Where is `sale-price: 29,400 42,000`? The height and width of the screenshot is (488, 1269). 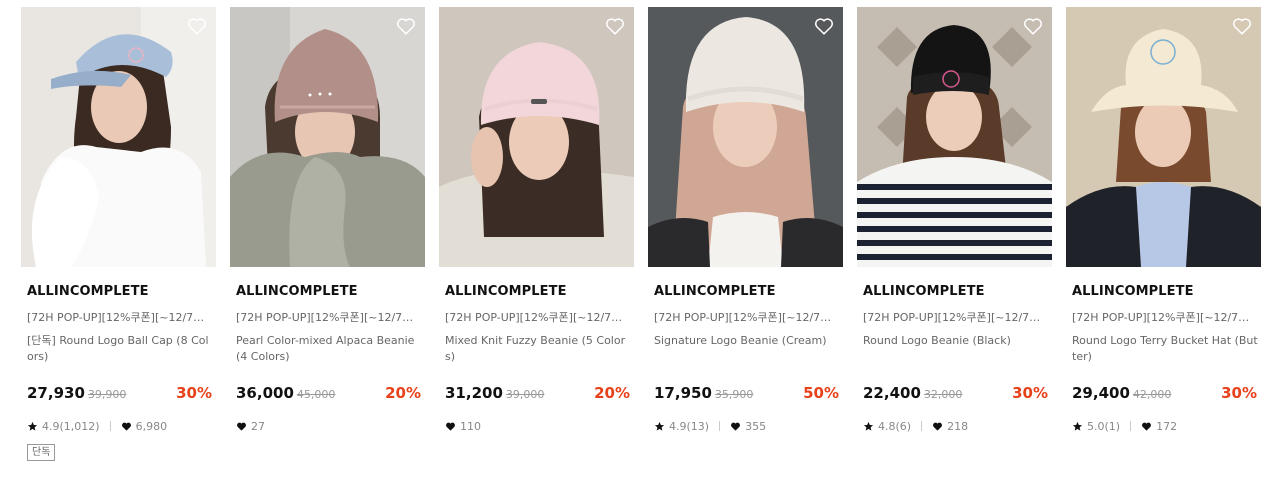 sale-price: 29,400 42,000 is located at coordinates (1121, 393).